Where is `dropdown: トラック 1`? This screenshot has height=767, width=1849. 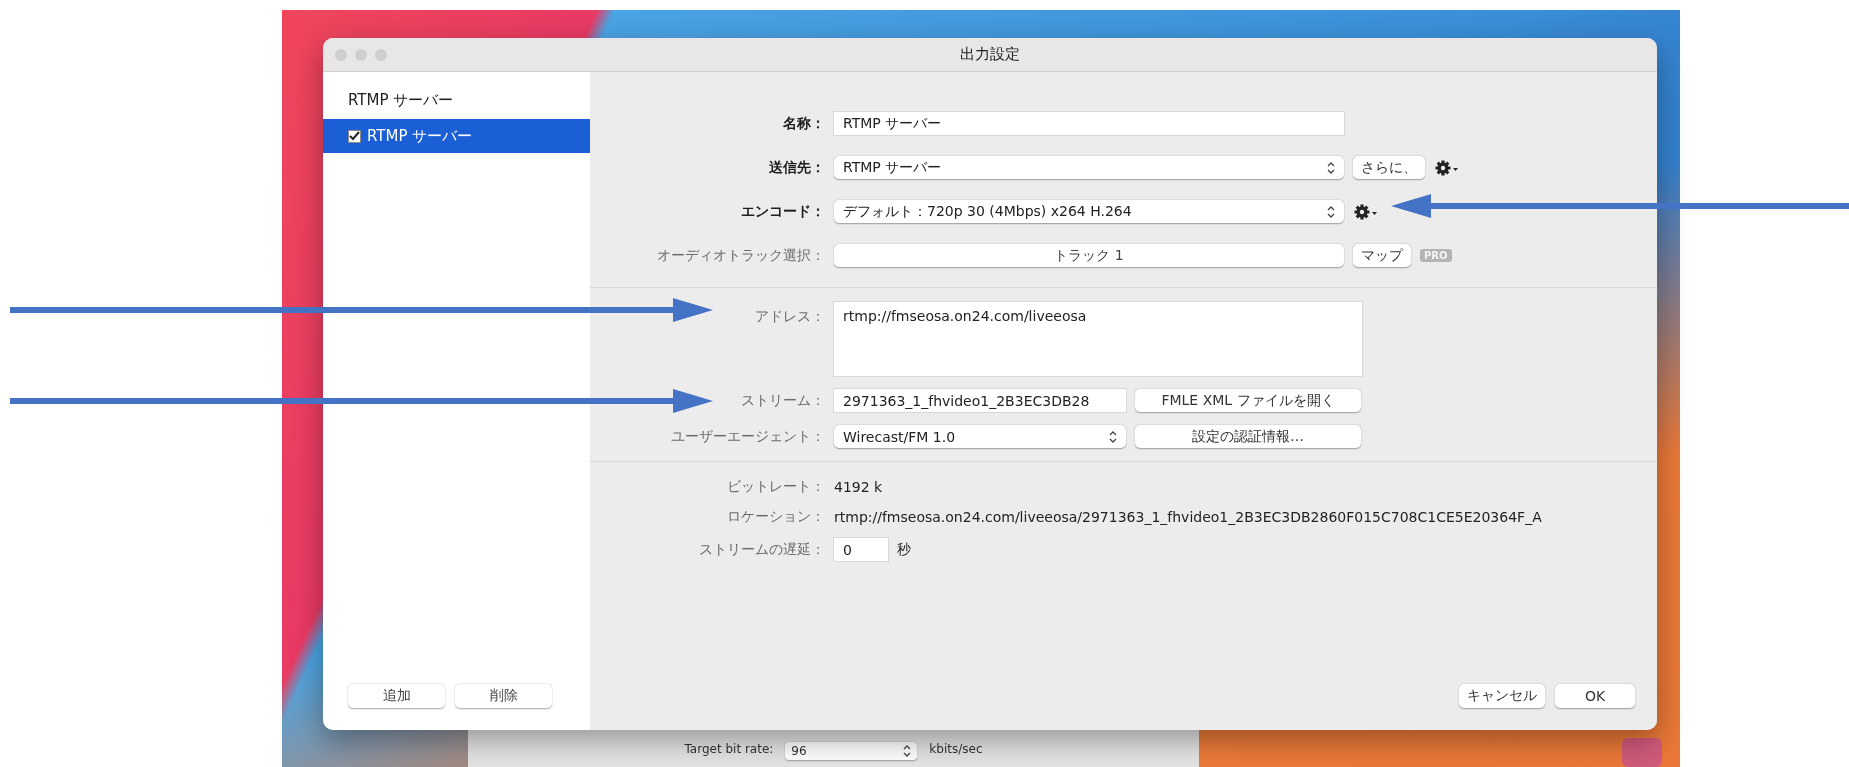 dropdown: トラック 1 is located at coordinates (1089, 255).